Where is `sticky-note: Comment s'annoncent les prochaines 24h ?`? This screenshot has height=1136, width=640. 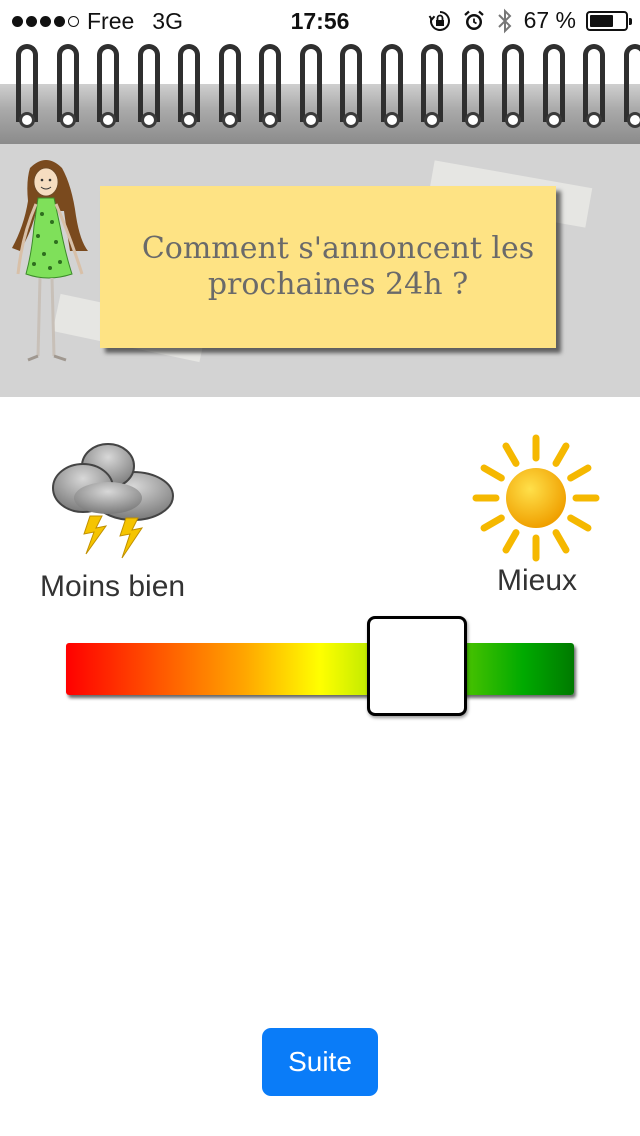
sticky-note: Comment s'annoncent les prochaines 24h ? is located at coordinates (328, 267).